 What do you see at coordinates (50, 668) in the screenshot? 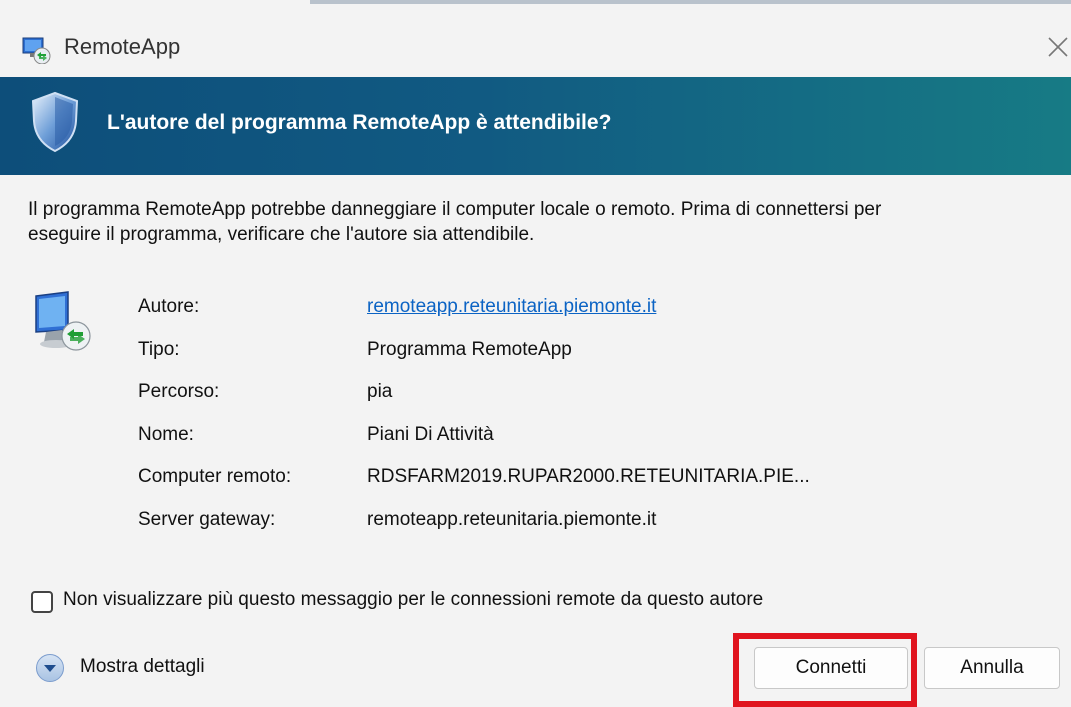
I see `chevron-down-icon` at bounding box center [50, 668].